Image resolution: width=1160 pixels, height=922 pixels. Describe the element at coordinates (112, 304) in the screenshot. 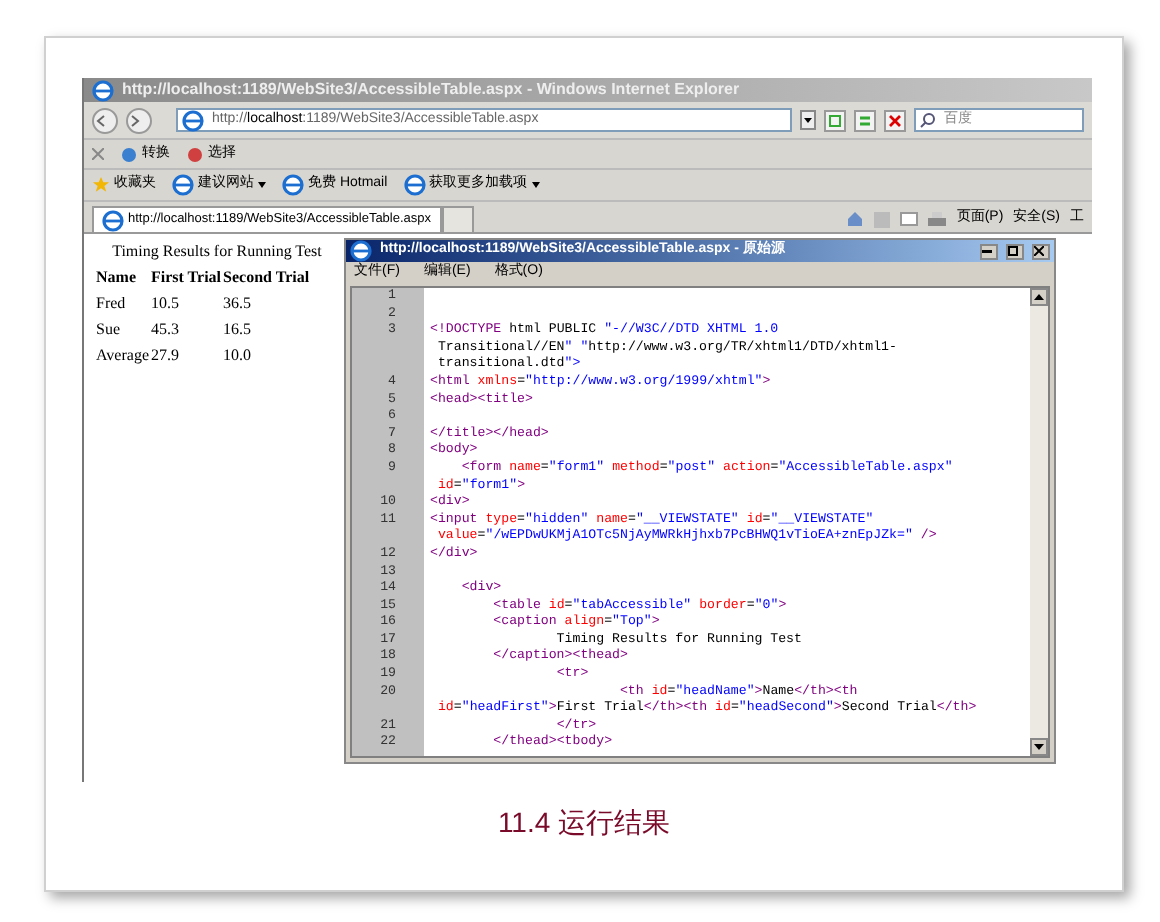

I see `table-cell-text: Fred` at that location.